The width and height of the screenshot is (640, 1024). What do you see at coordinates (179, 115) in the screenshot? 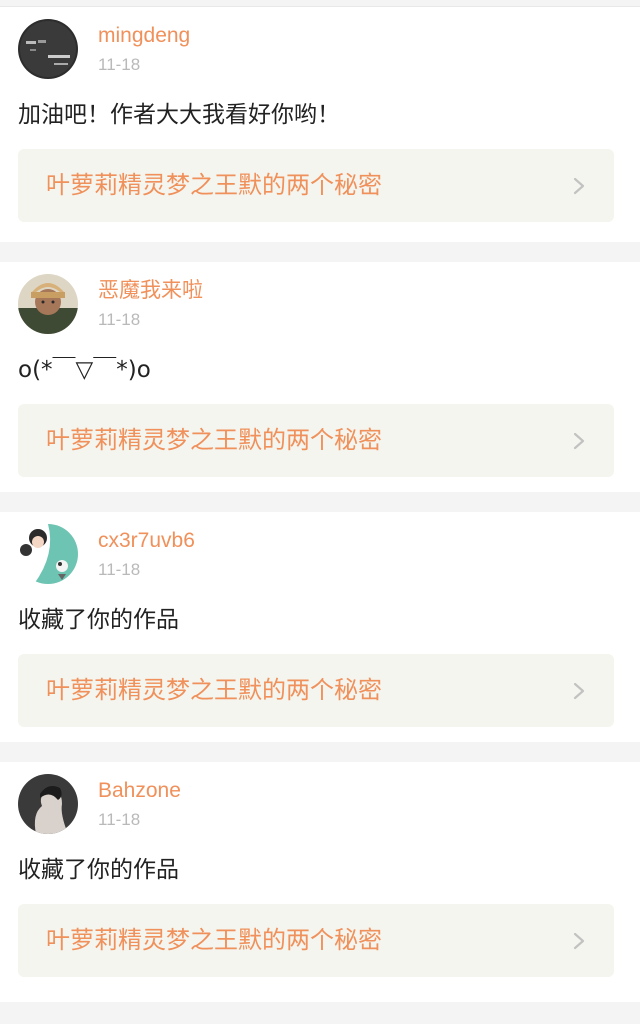
I see `comment-text: 加油吧！作者大大我看好你哟！` at bounding box center [179, 115].